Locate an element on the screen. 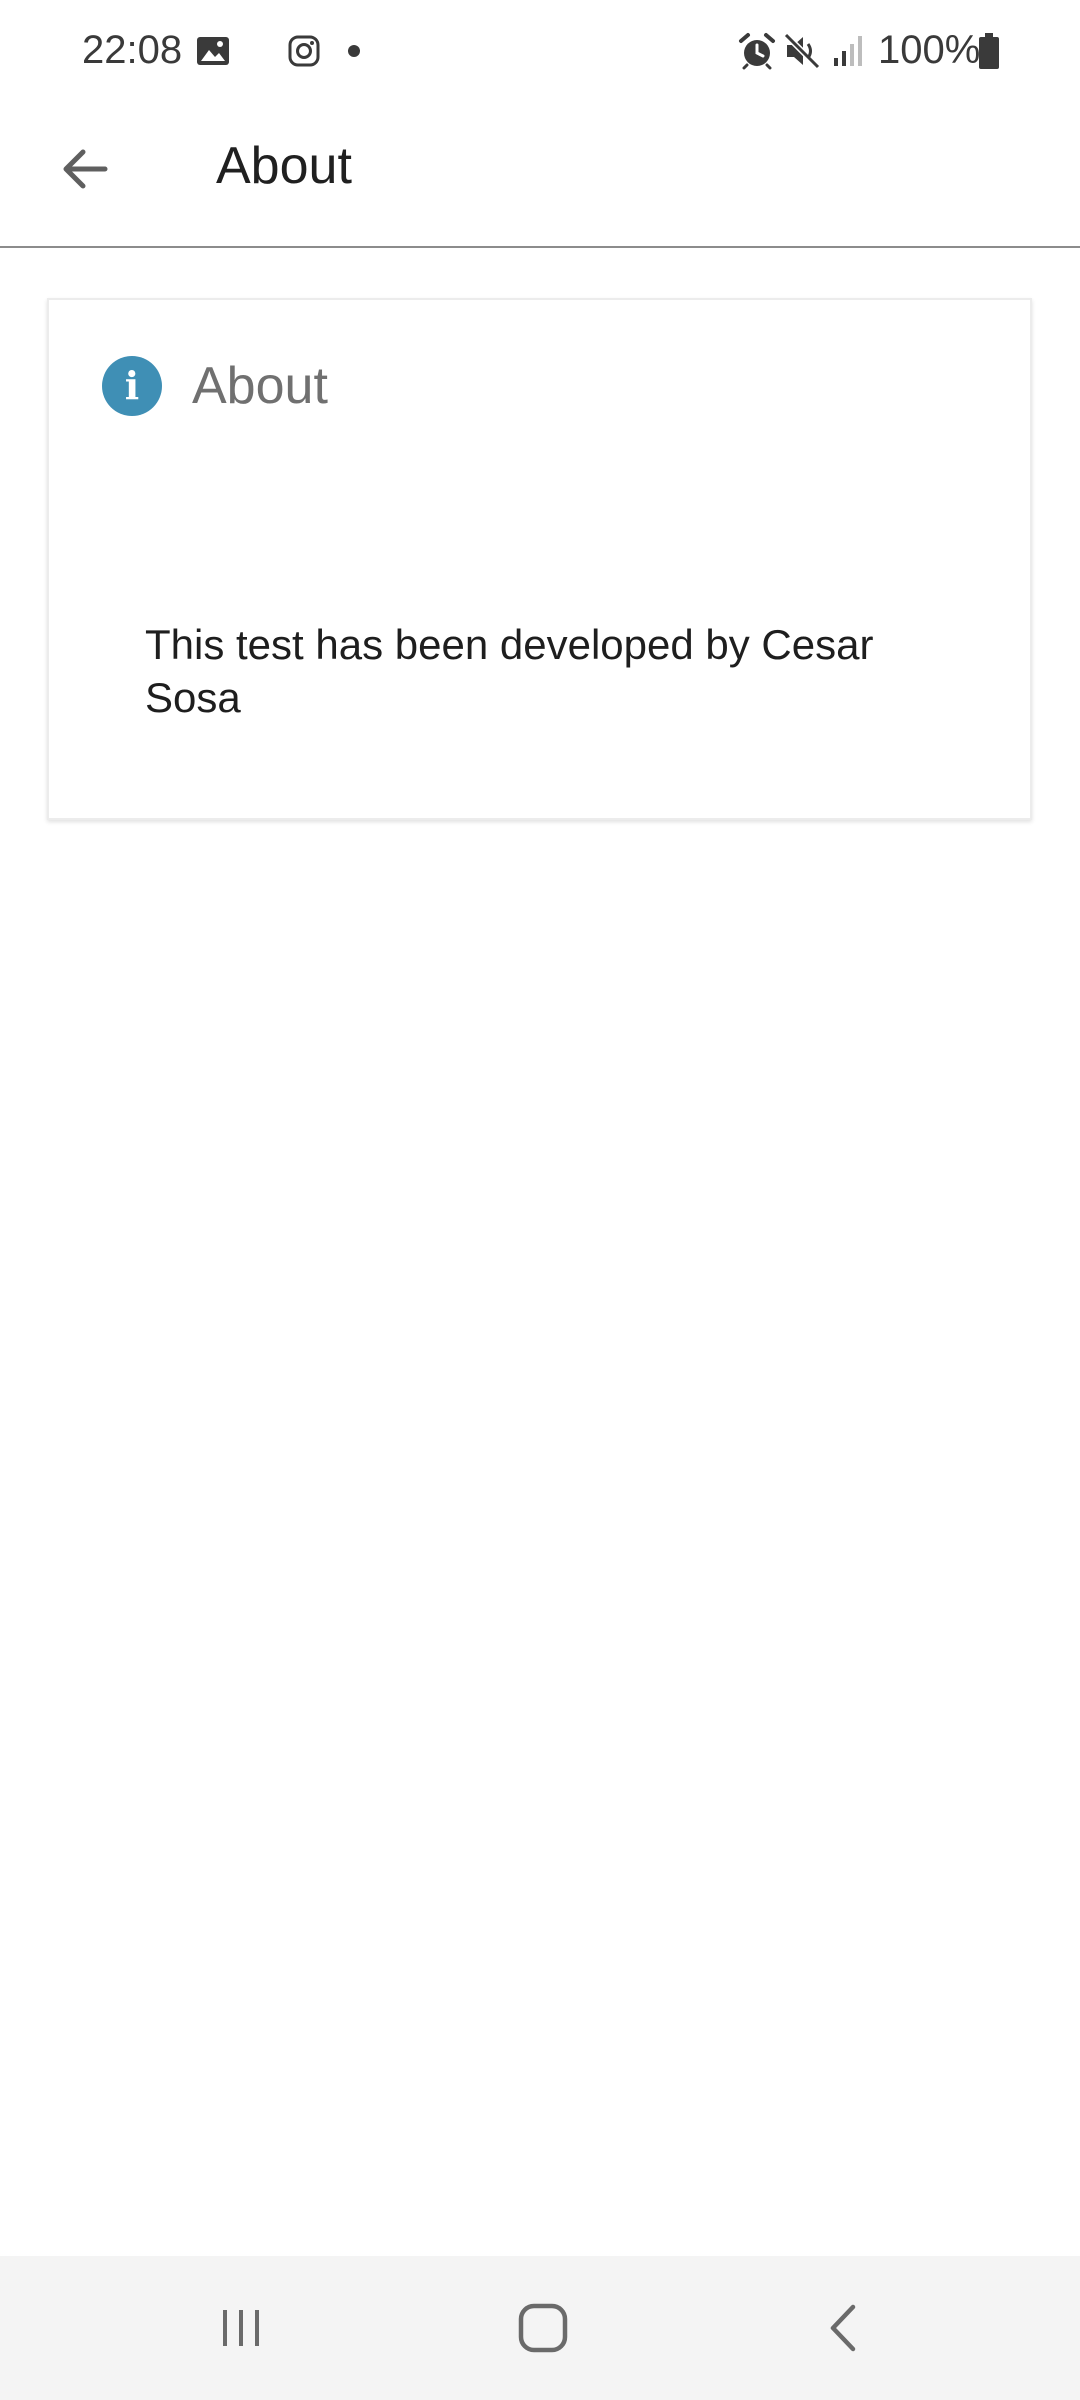 The height and width of the screenshot is (2400, 1080). recents-button is located at coordinates (241, 2328).